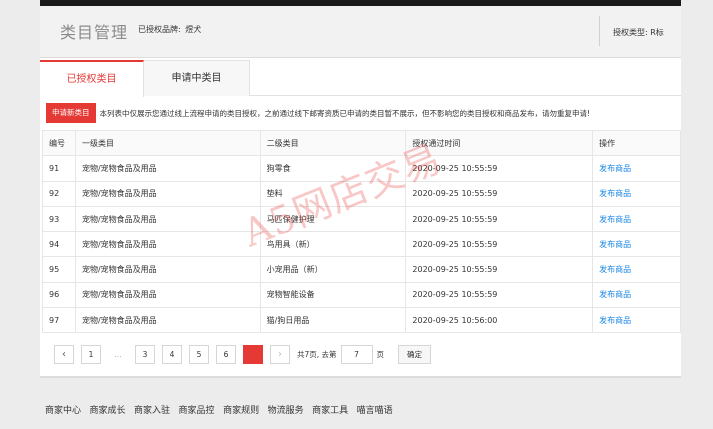 This screenshot has height=429, width=713. I want to click on footer-link-merchant-join: 商家入驻, so click(152, 409).